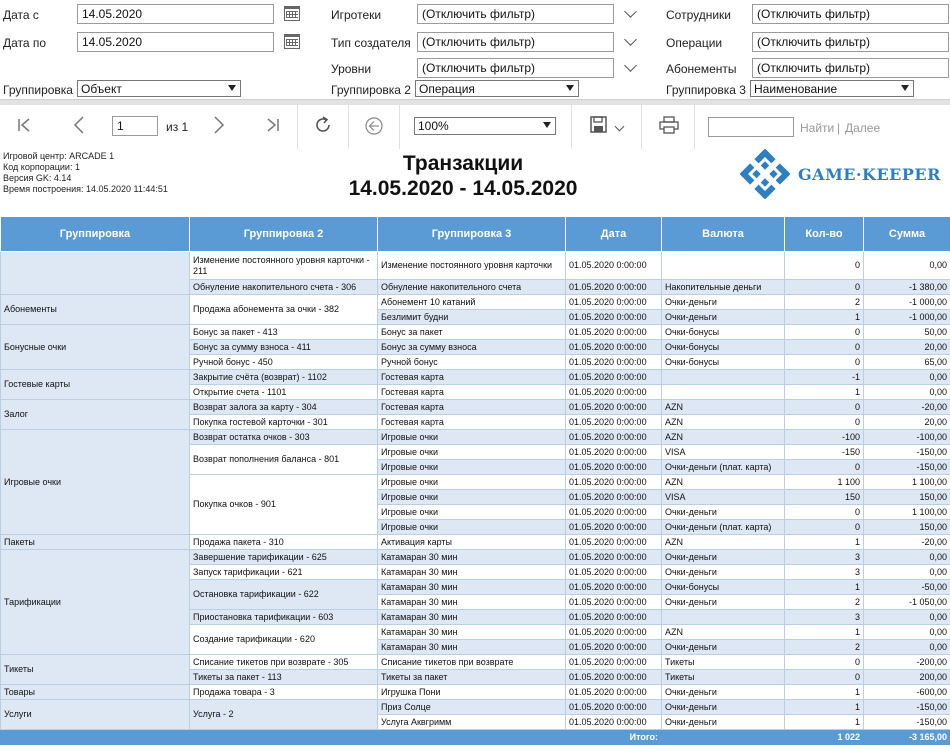  What do you see at coordinates (471, 234) in the screenshot?
I see `col-header: Группировка 3` at bounding box center [471, 234].